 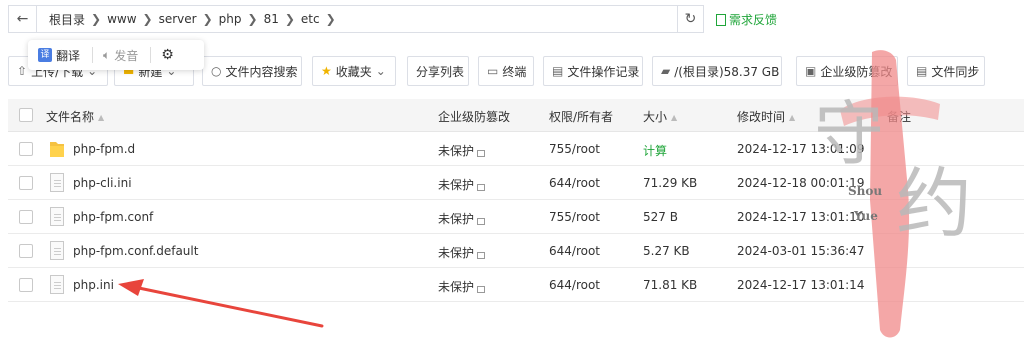 What do you see at coordinates (57, 149) in the screenshot?
I see `folder-icon` at bounding box center [57, 149].